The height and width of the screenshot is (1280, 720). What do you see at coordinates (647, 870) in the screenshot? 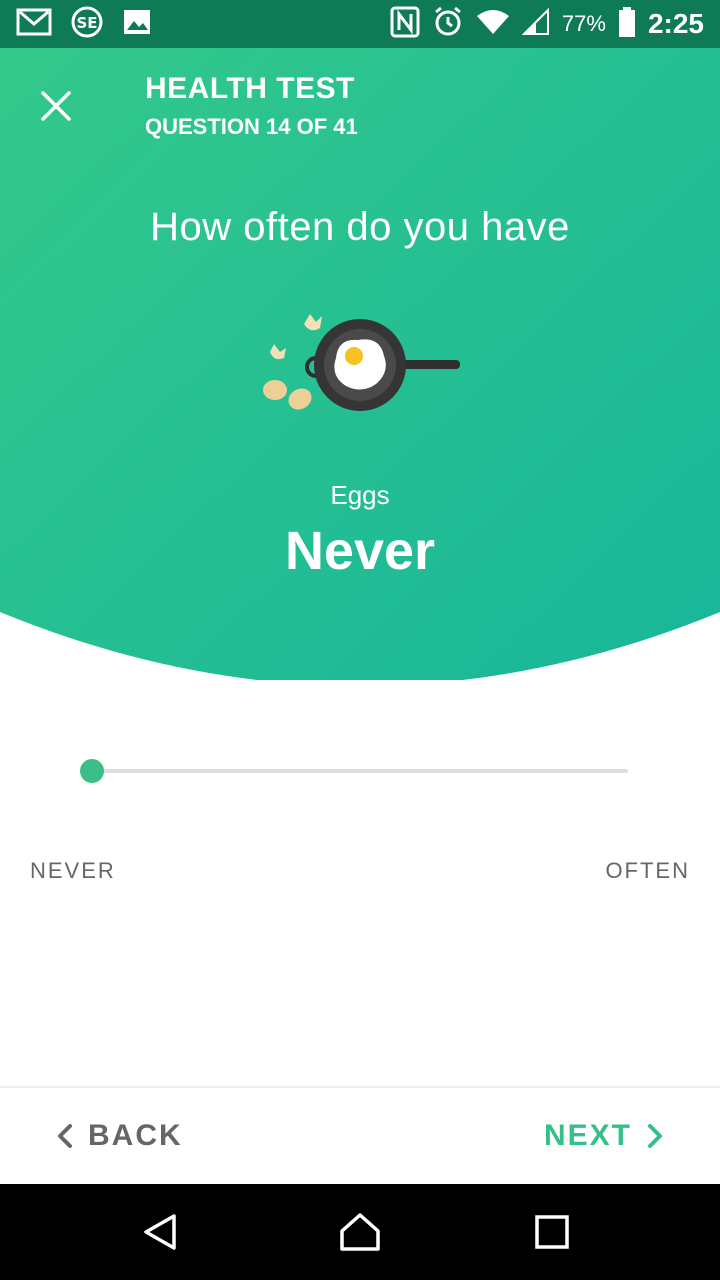
I see `scale-max-label: OFTEN` at bounding box center [647, 870].